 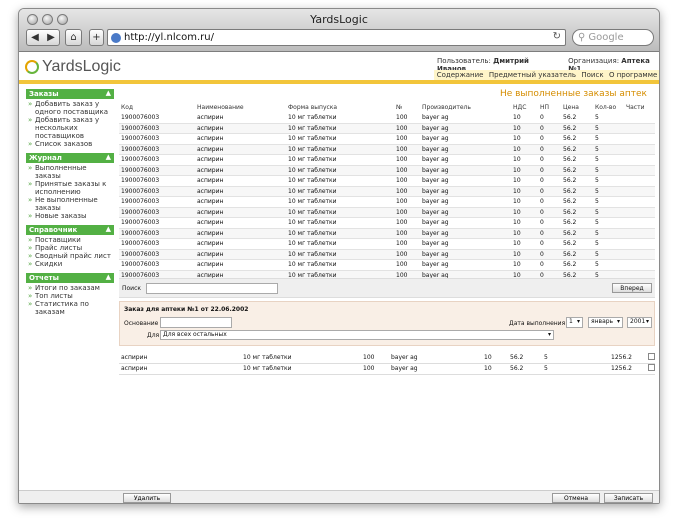 I want to click on sidebar-item: Новые заказы, so click(x=70, y=216).